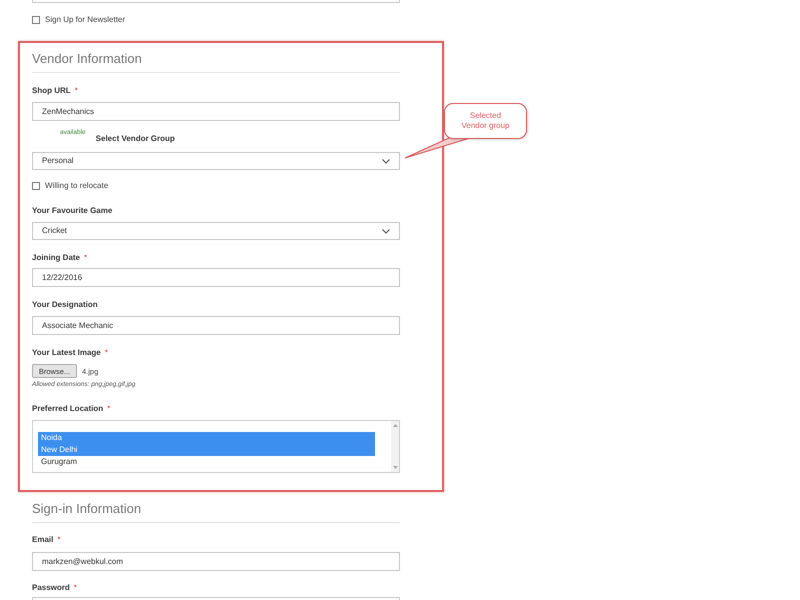 The height and width of the screenshot is (600, 800). What do you see at coordinates (216, 446) in the screenshot?
I see `location-listbox: Noida New Delhi Gurugram` at bounding box center [216, 446].